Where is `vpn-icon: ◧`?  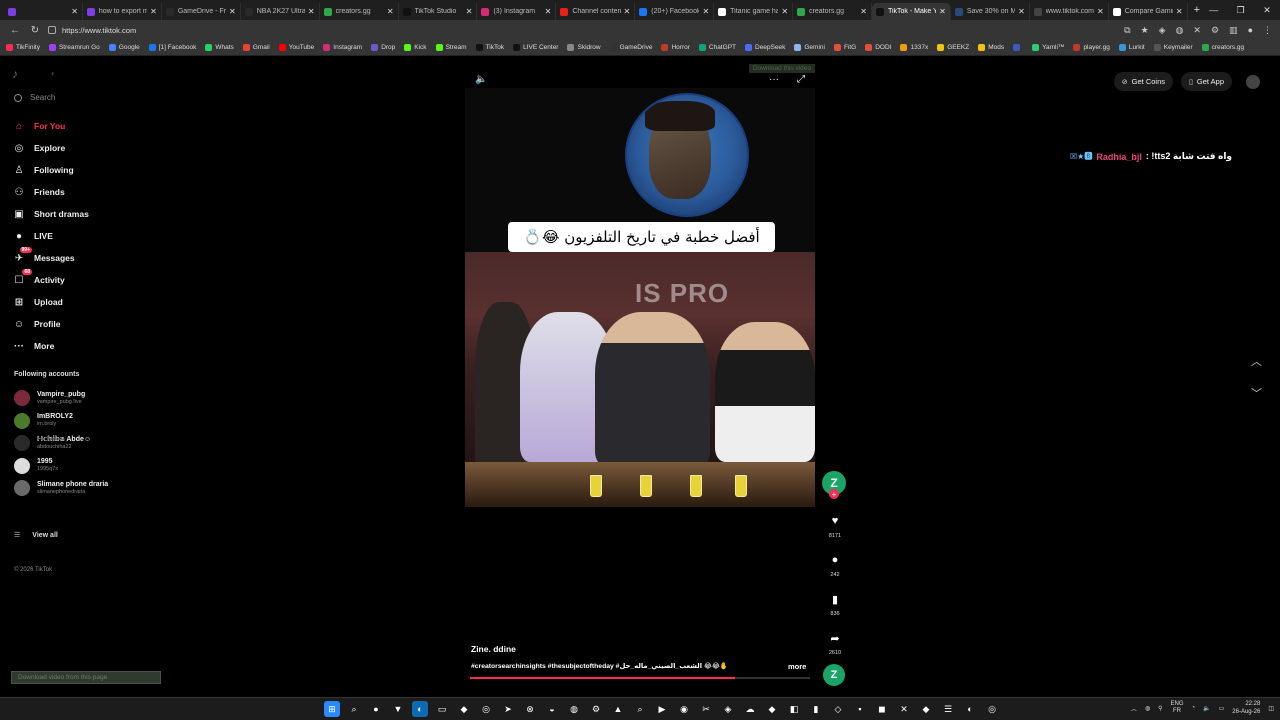 vpn-icon: ◧ is located at coordinates (794, 709).